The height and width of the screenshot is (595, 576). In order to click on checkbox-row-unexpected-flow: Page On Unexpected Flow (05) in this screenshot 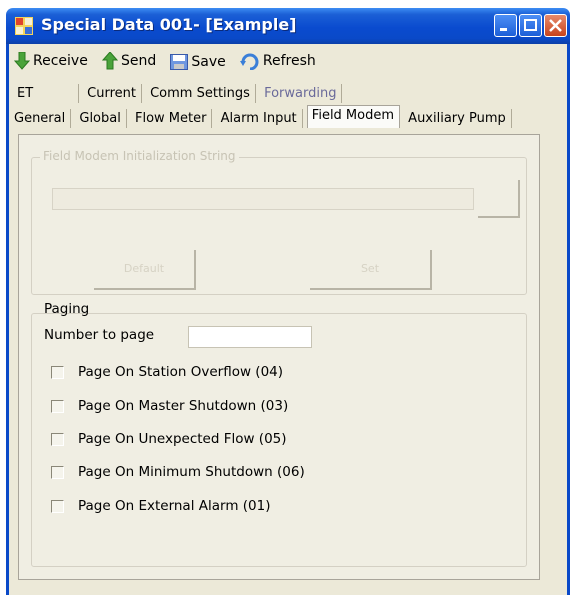, I will do `click(169, 439)`.